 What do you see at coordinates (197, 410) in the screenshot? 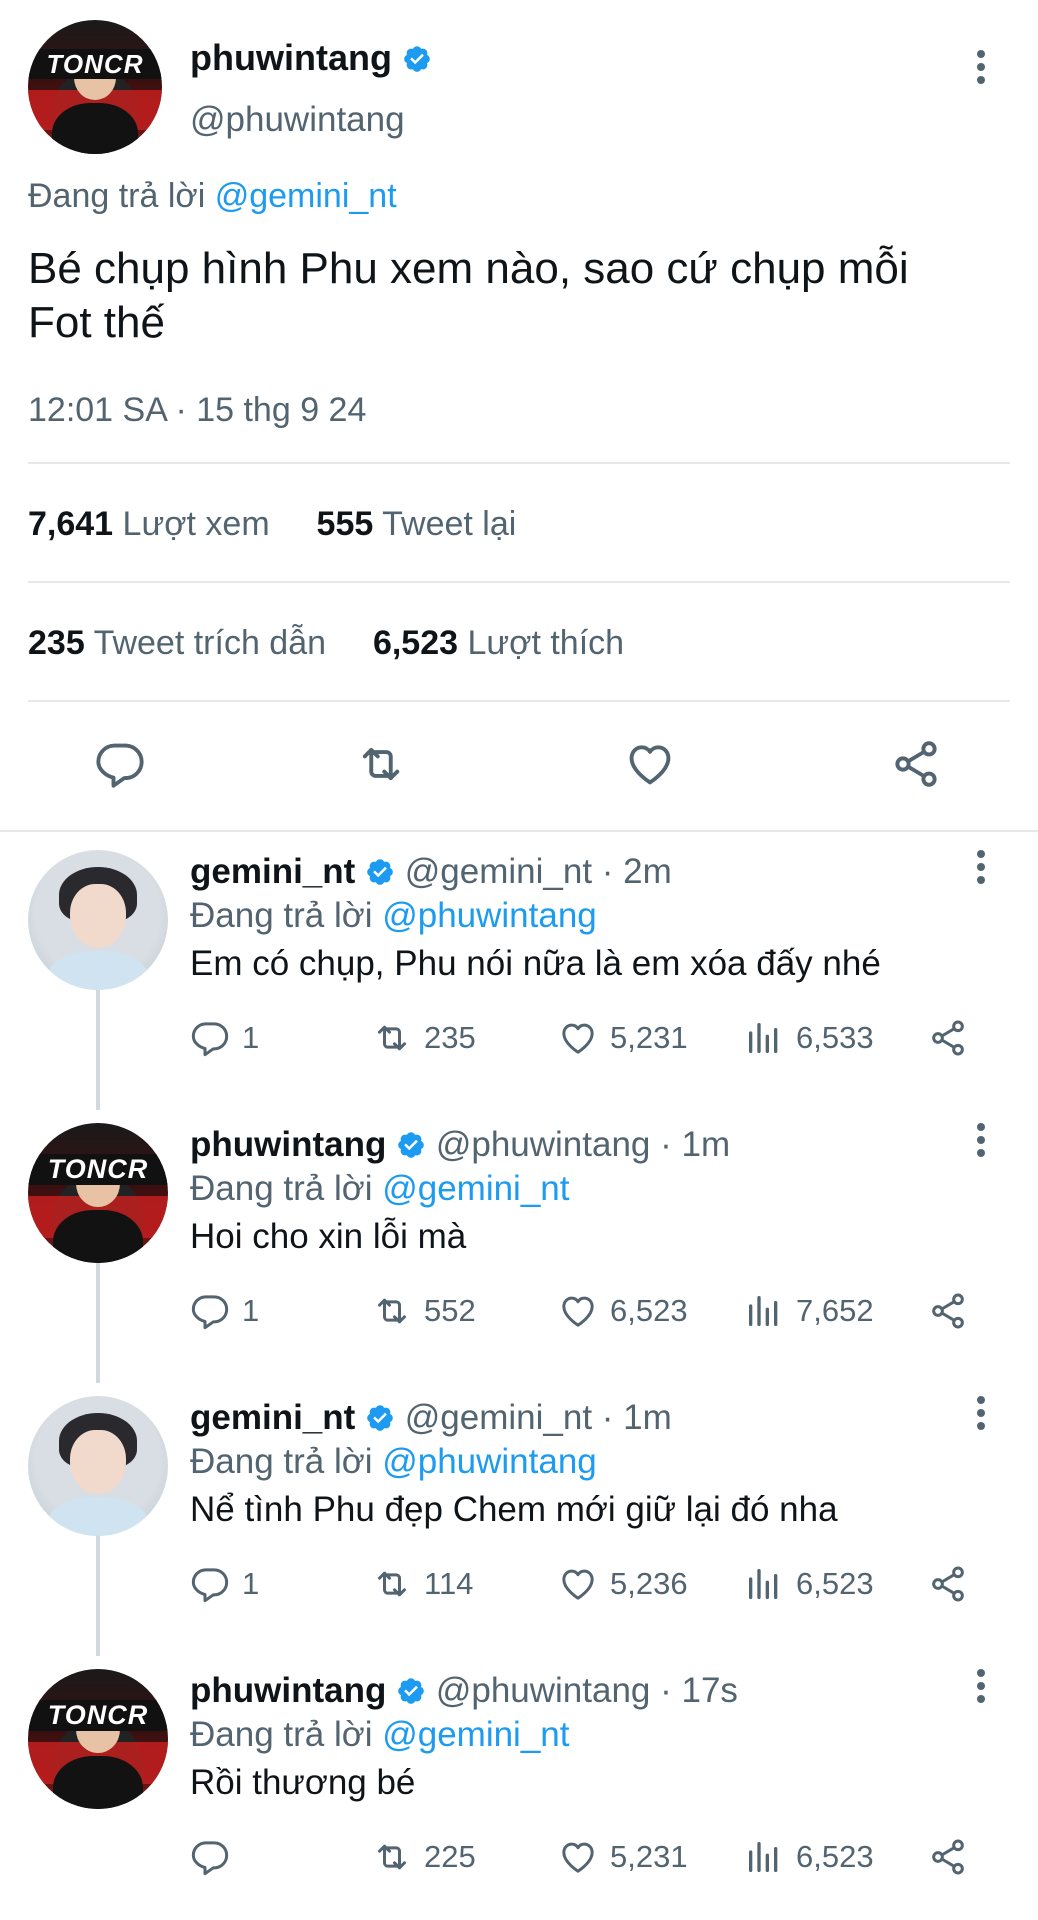
I see `tweet-timestamp: 12:01 SA · 15 thg 9 24` at bounding box center [197, 410].